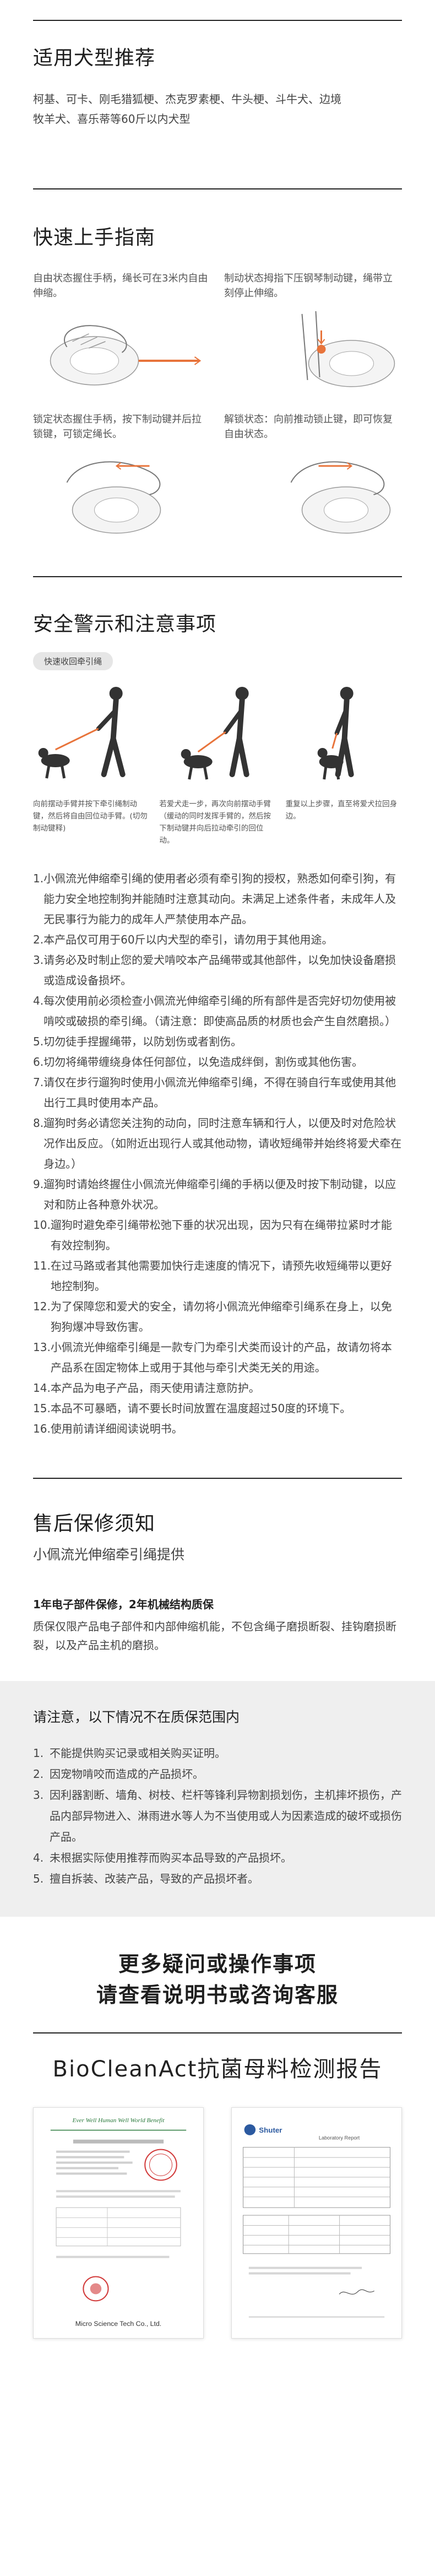  I want to click on safety-item: 15. 本品不可暴晒，请不要长时间放置在温度超过50度的环境下。, so click(192, 1408).